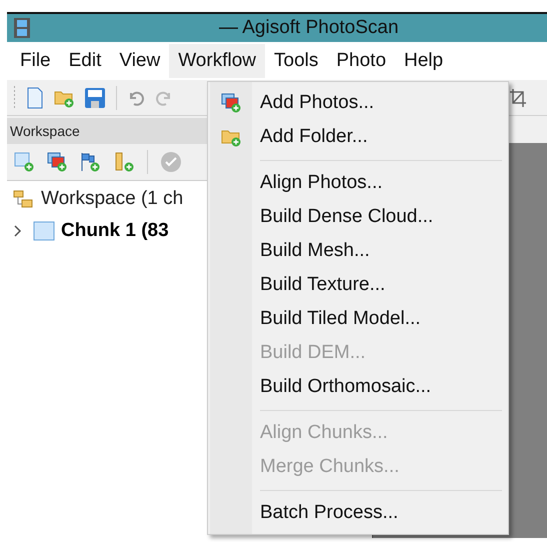  Describe the element at coordinates (45, 131) in the screenshot. I see `panel-title: Workspace` at that location.